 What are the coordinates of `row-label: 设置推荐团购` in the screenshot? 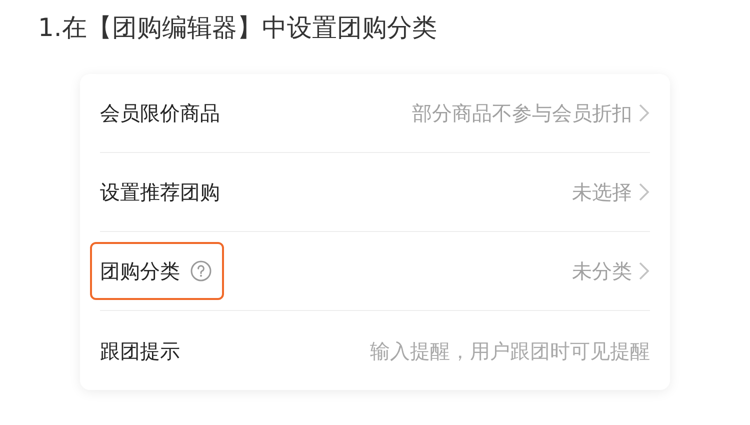 It's located at (160, 192).